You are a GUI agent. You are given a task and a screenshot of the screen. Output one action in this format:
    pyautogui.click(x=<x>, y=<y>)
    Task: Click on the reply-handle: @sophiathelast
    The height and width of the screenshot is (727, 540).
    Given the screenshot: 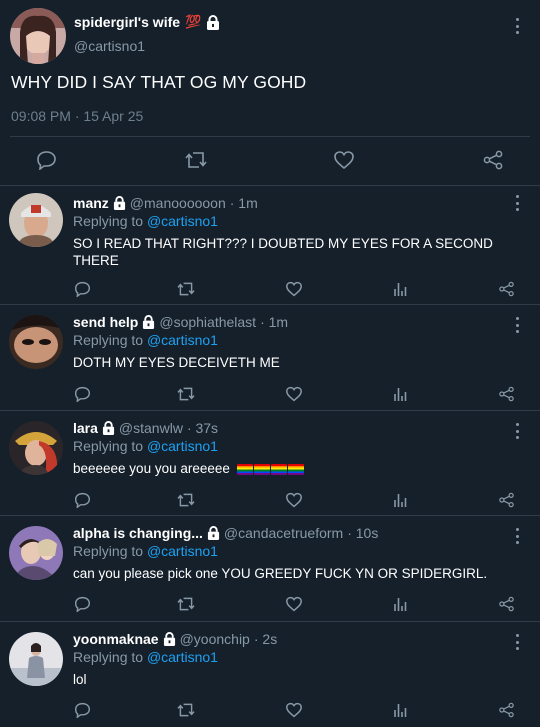 What is the action you would take?
    pyautogui.click(x=207, y=322)
    